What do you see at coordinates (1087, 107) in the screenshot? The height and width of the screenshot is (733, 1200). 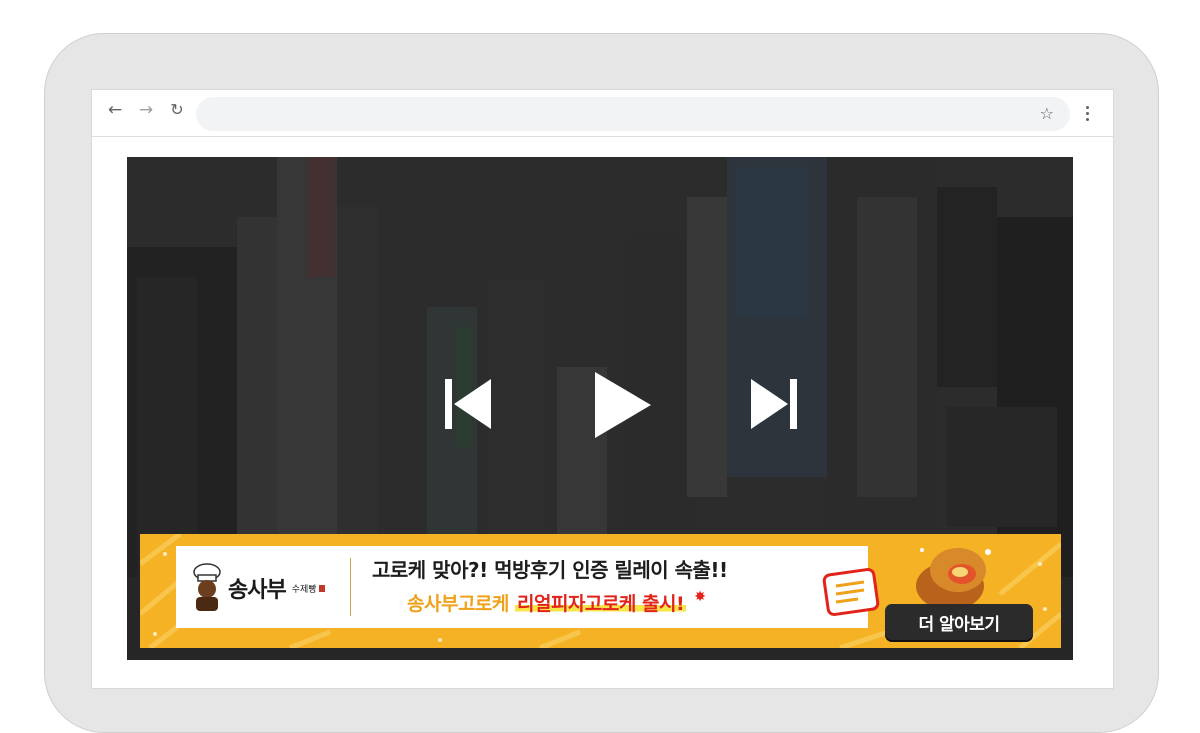 I see `vertical-dots-icon` at bounding box center [1087, 107].